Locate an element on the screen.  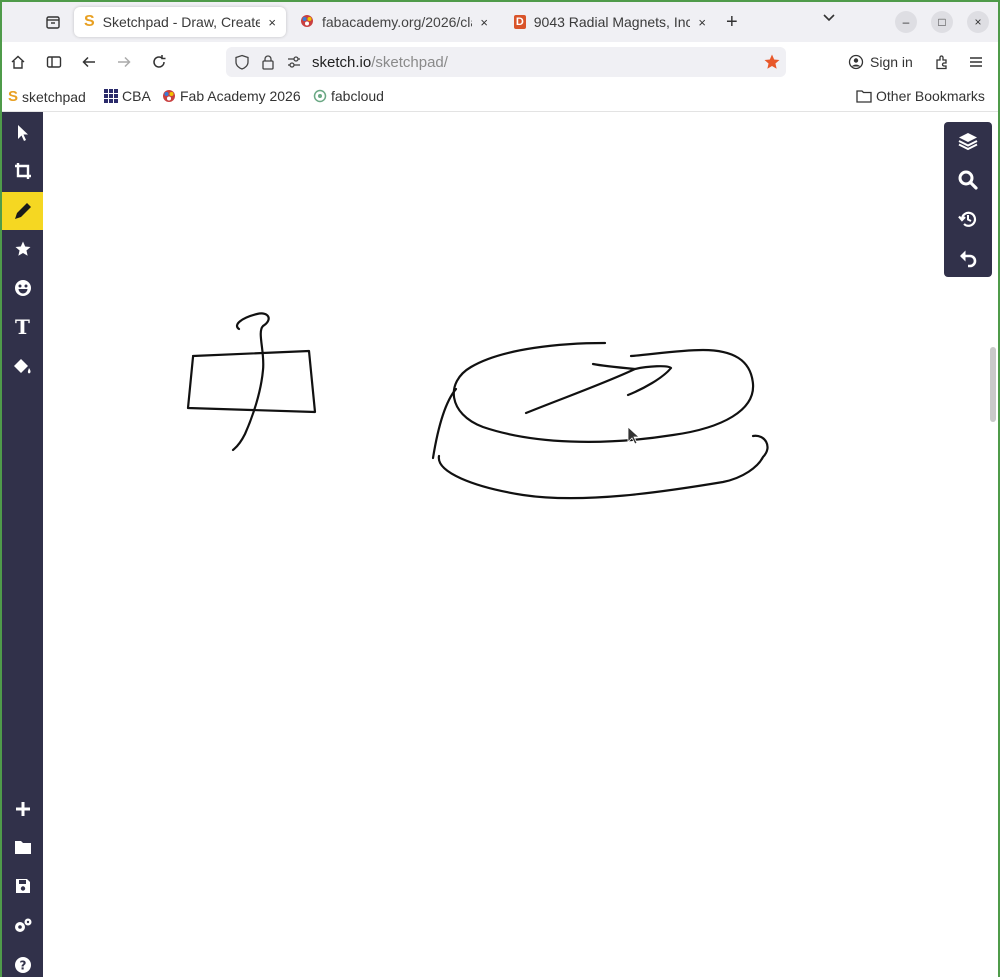
sketch-drawing is located at coordinates (477, 406).